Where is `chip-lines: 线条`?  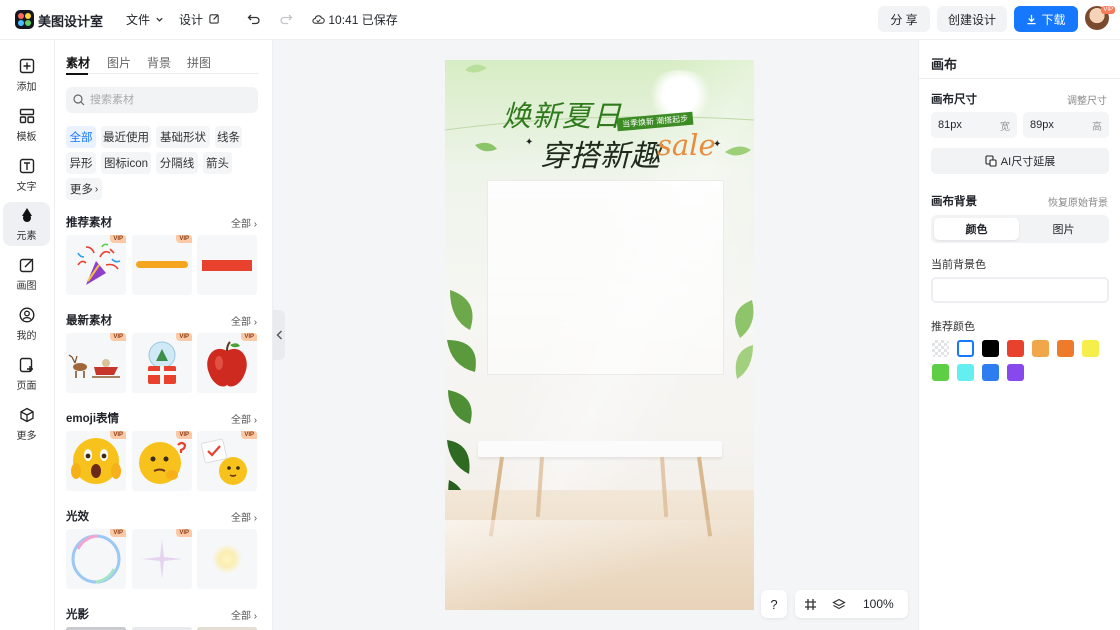 chip-lines: 线条 is located at coordinates (228, 137).